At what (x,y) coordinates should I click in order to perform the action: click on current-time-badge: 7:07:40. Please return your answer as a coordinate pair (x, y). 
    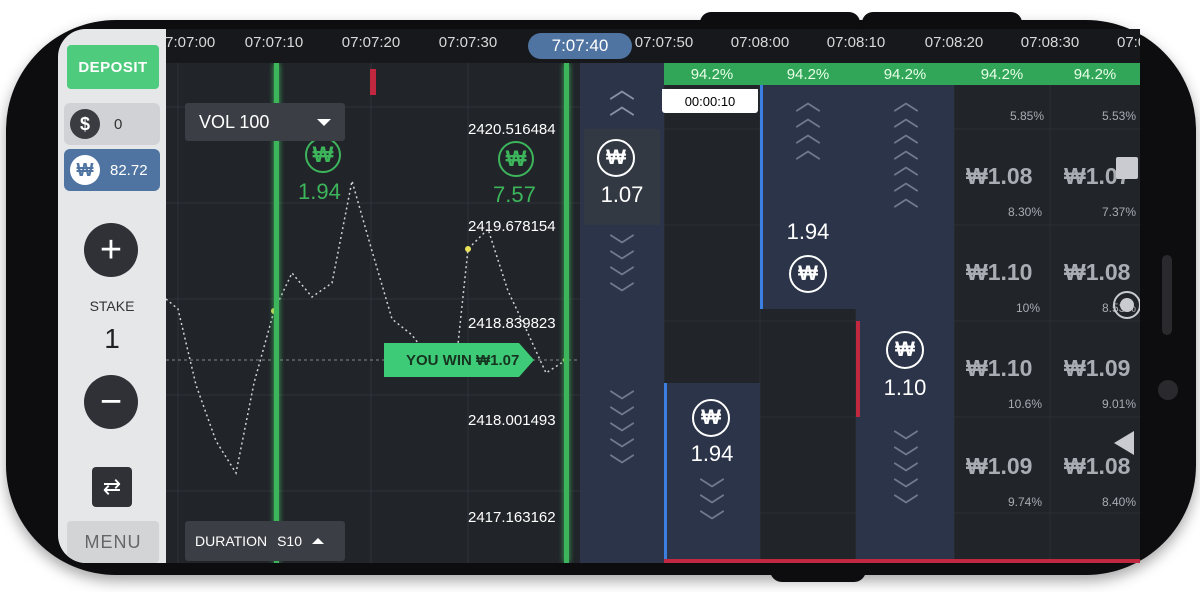
    Looking at the image, I should click on (580, 46).